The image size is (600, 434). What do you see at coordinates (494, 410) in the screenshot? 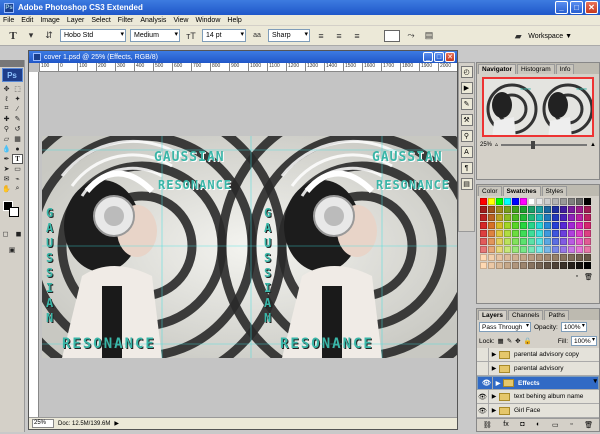
I see `expand-chevron-icon: ▶` at bounding box center [494, 410].